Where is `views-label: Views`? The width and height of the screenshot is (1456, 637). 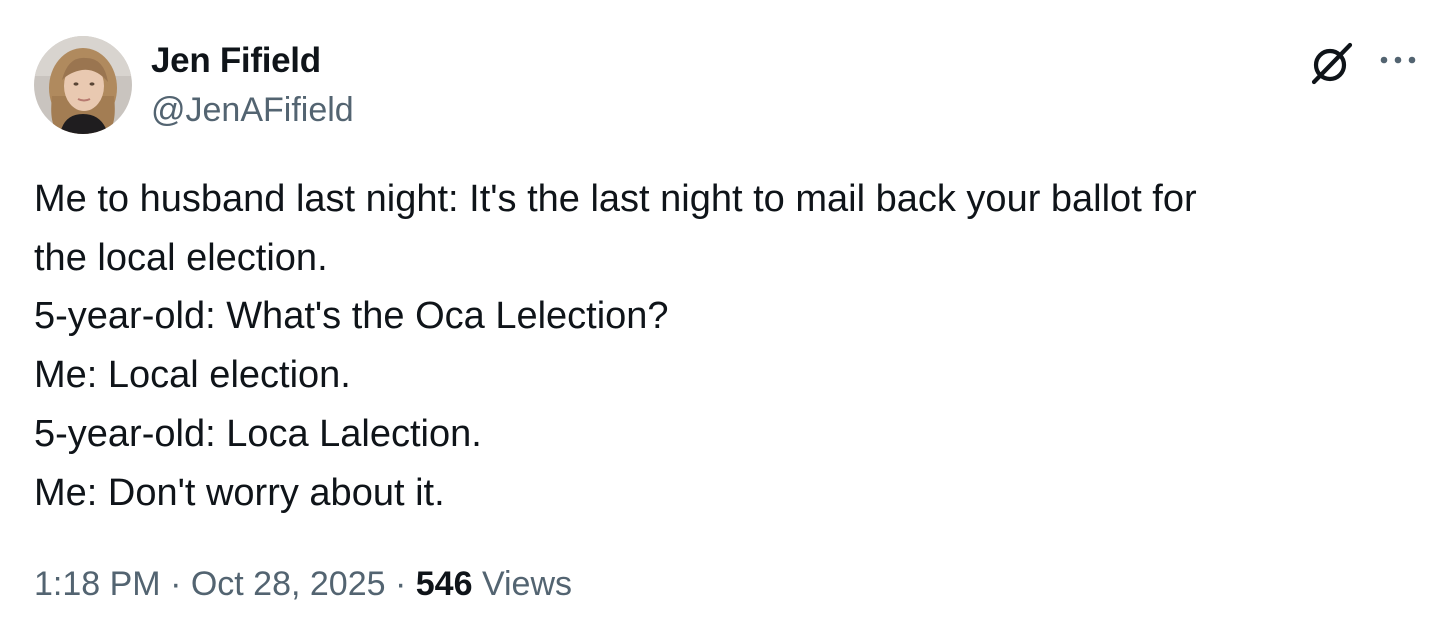
views-label: Views is located at coordinates (527, 584).